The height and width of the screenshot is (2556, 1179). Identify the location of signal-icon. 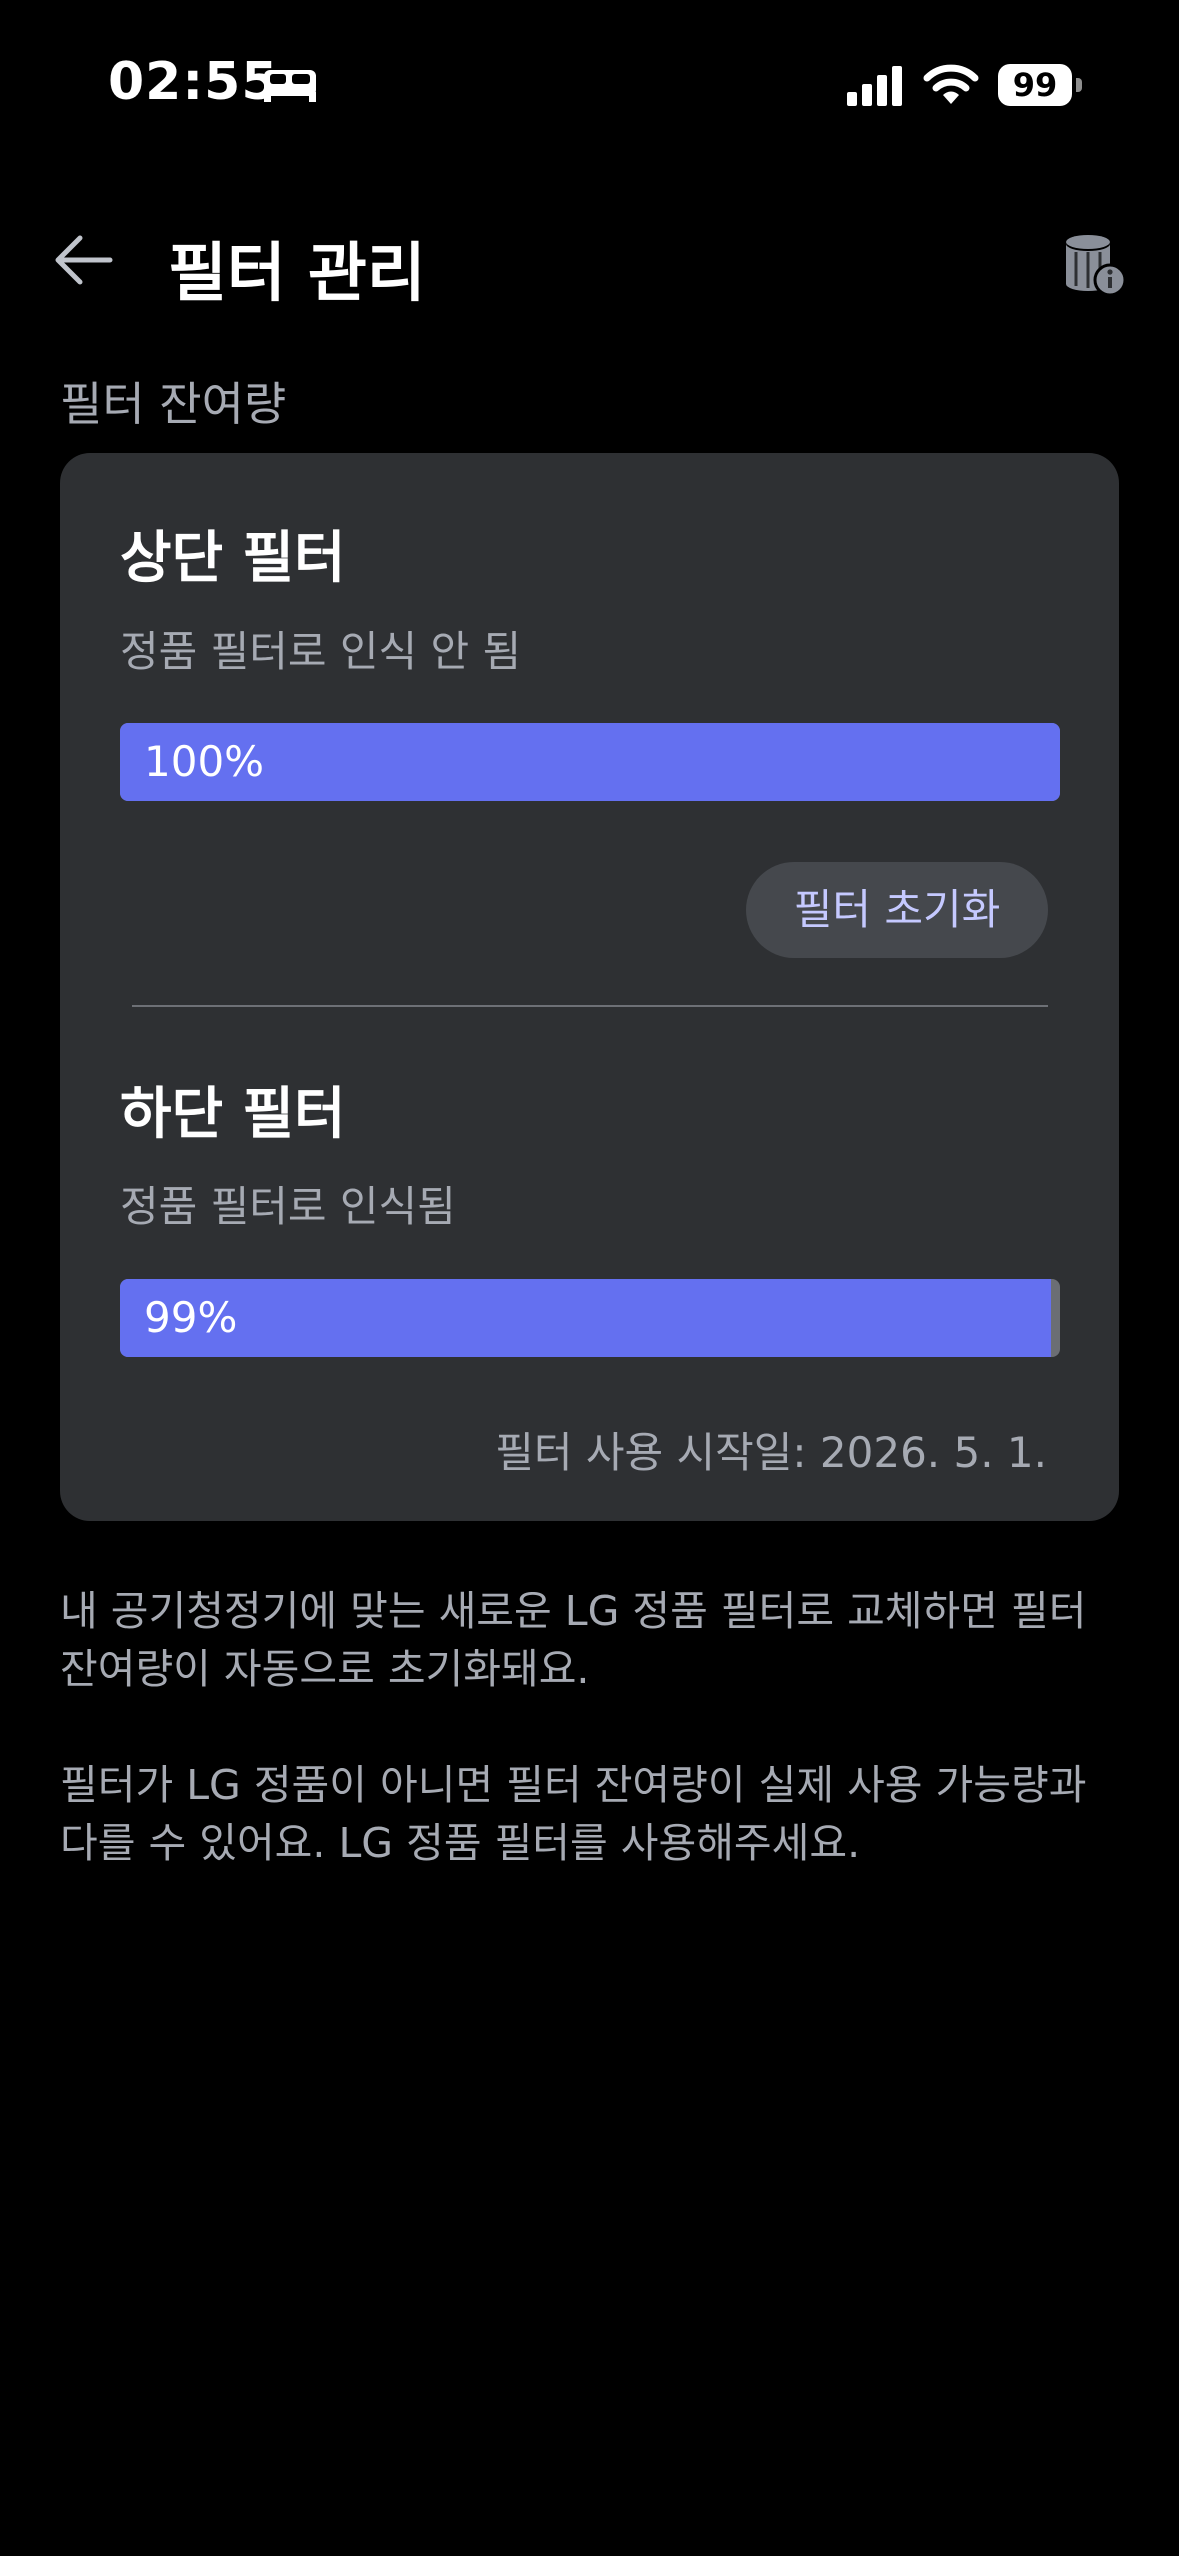
(874, 86).